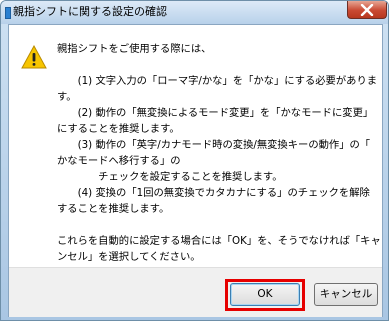  What do you see at coordinates (129, 257) in the screenshot?
I see `message-line: ンセル」を選択してください。` at bounding box center [129, 257].